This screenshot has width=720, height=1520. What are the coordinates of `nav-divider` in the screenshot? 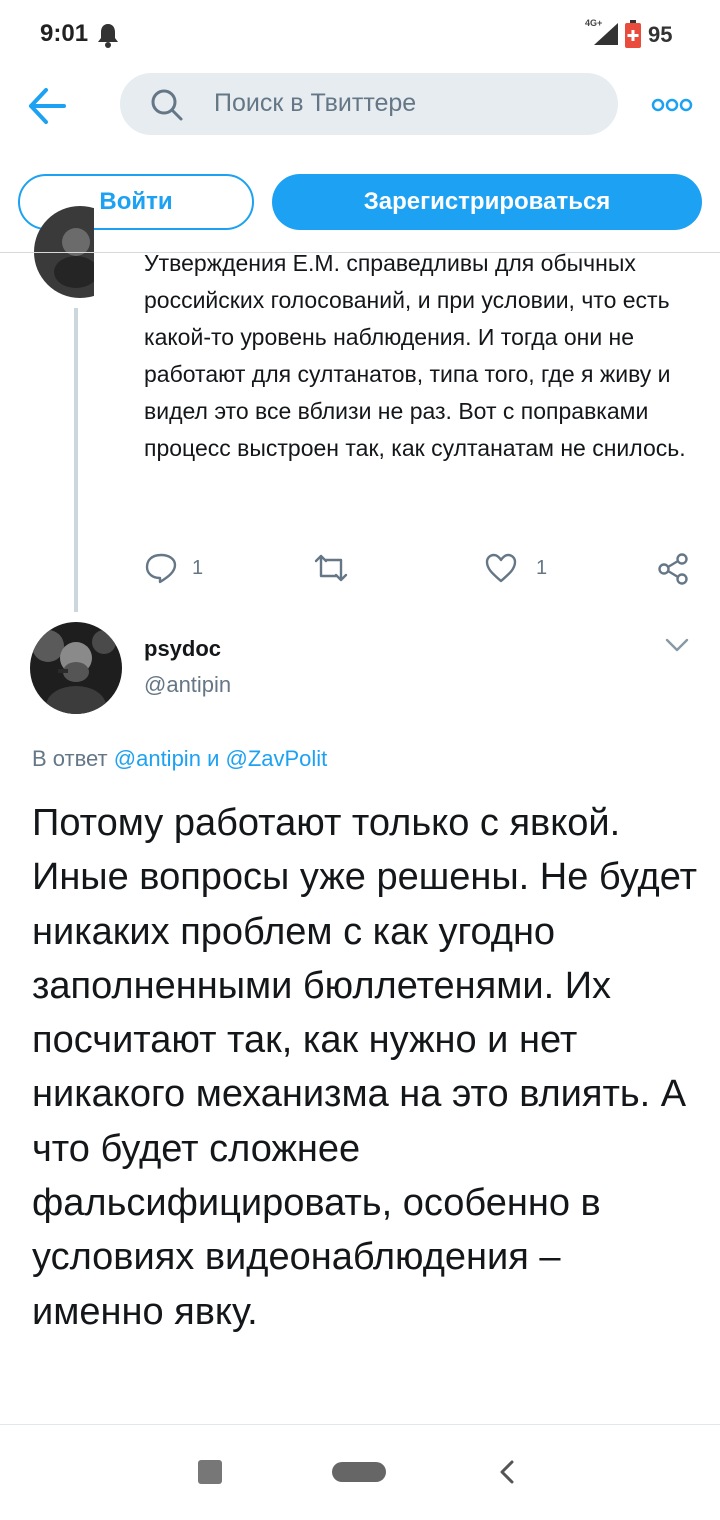 It's located at (360, 1424).